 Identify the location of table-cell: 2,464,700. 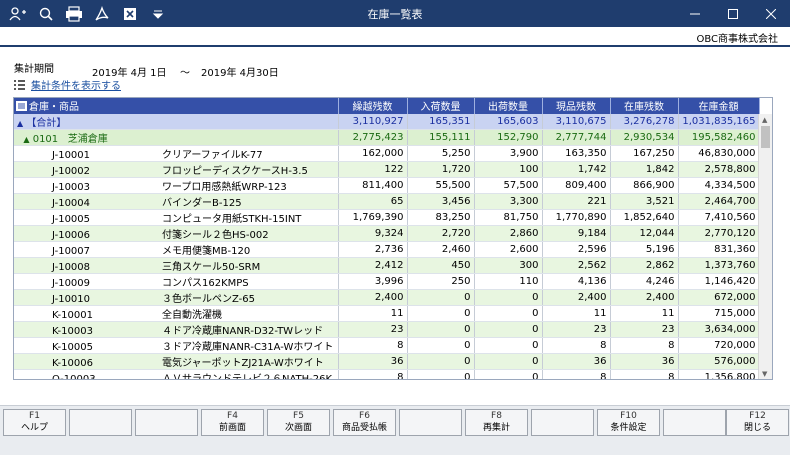
(719, 201).